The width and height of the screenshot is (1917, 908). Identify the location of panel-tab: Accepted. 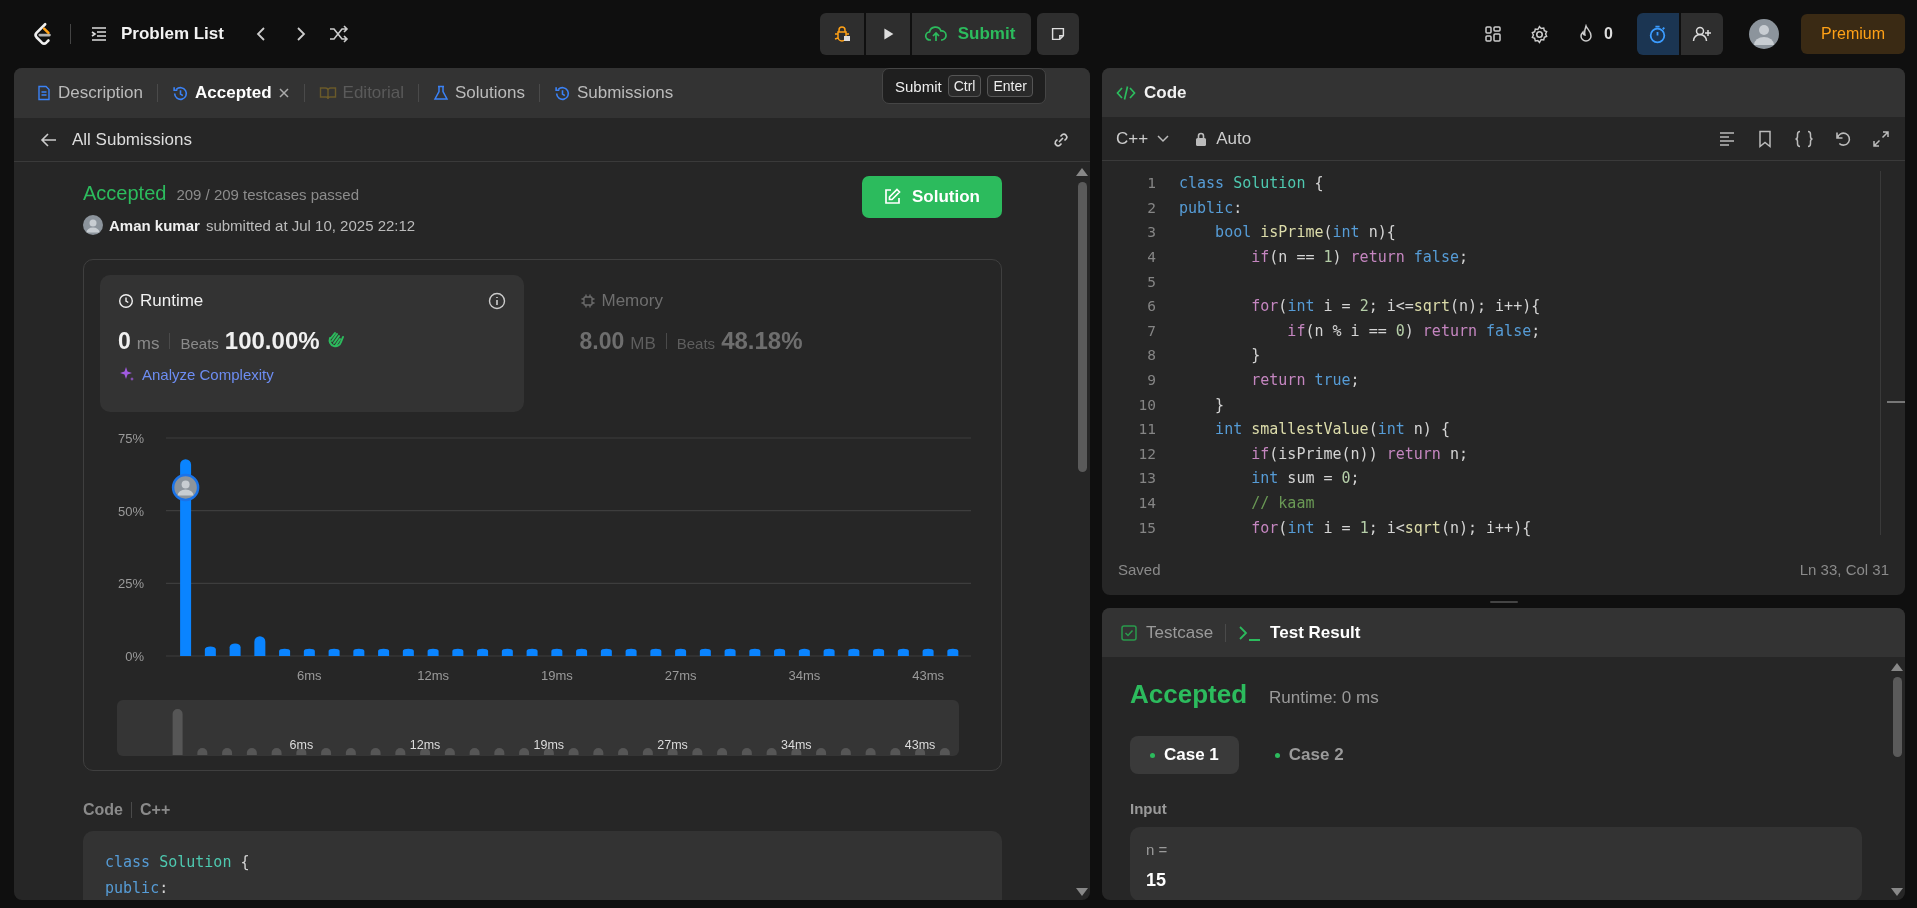
(231, 93).